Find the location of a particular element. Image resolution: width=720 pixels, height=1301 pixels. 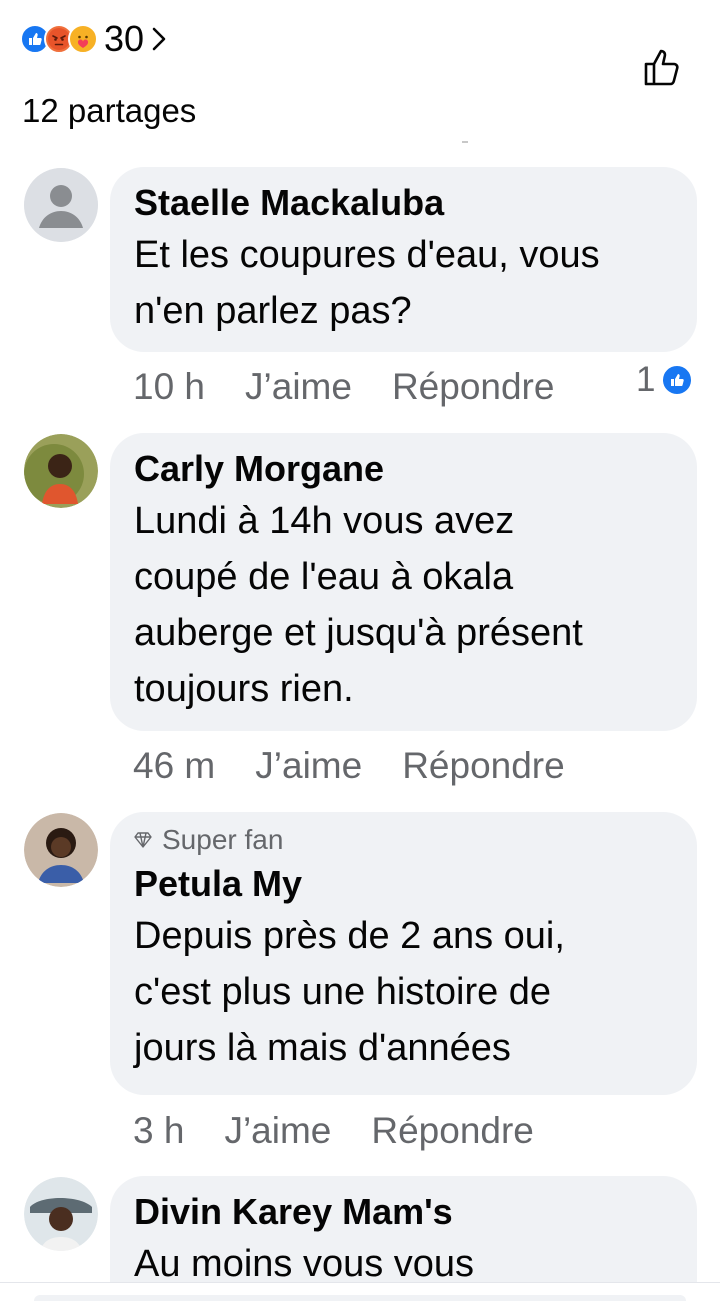

comment-text-line: Et les coupures d'eau, vous is located at coordinates (367, 255).